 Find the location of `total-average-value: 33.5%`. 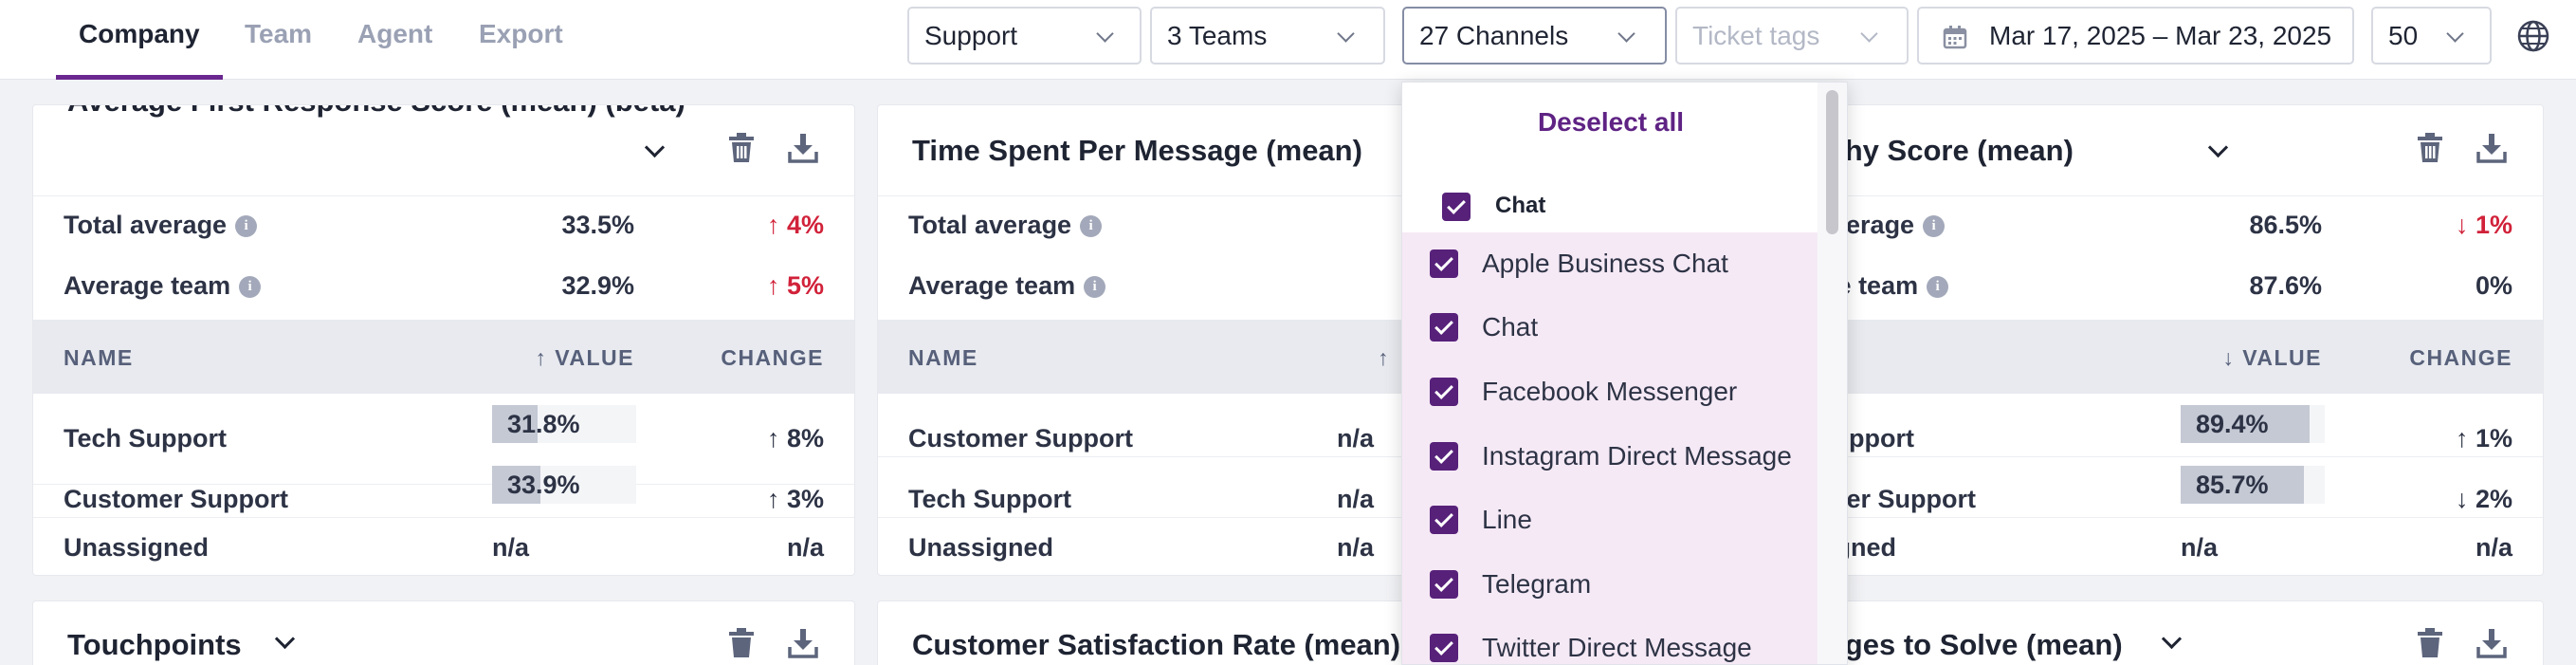

total-average-value: 33.5% is located at coordinates (597, 225).